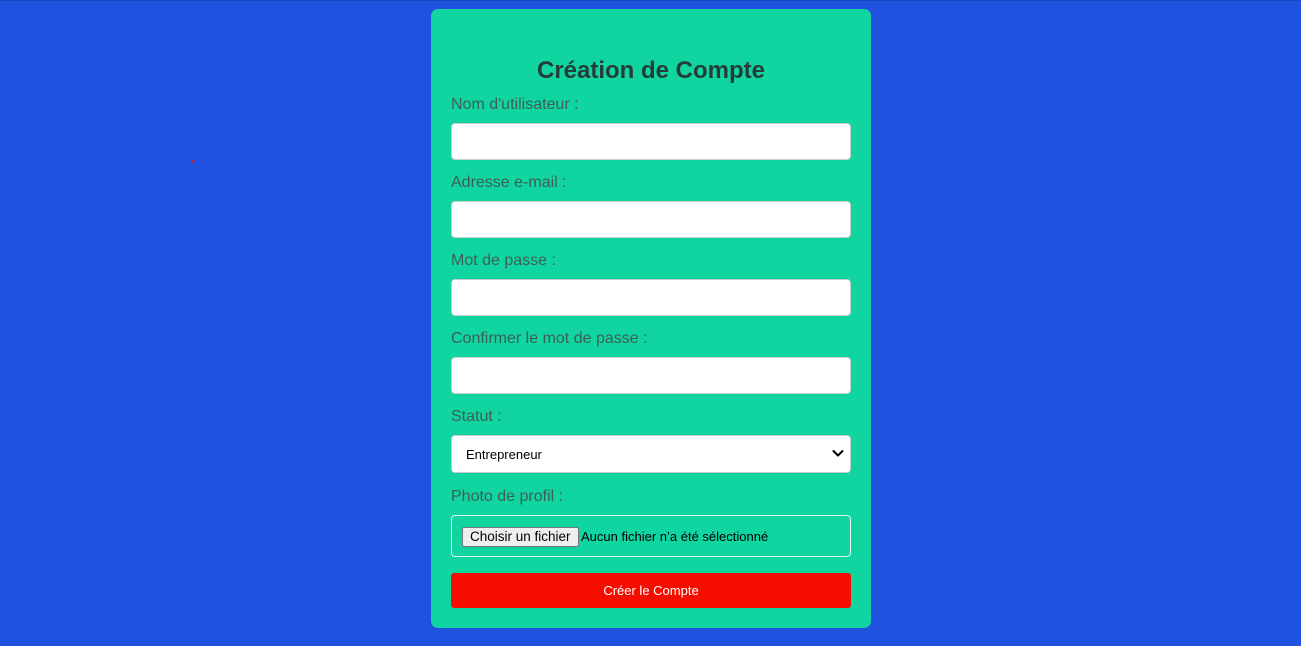 The width and height of the screenshot is (1301, 646). What do you see at coordinates (651, 590) in the screenshot?
I see `create-account-button: Créer le Compte` at bounding box center [651, 590].